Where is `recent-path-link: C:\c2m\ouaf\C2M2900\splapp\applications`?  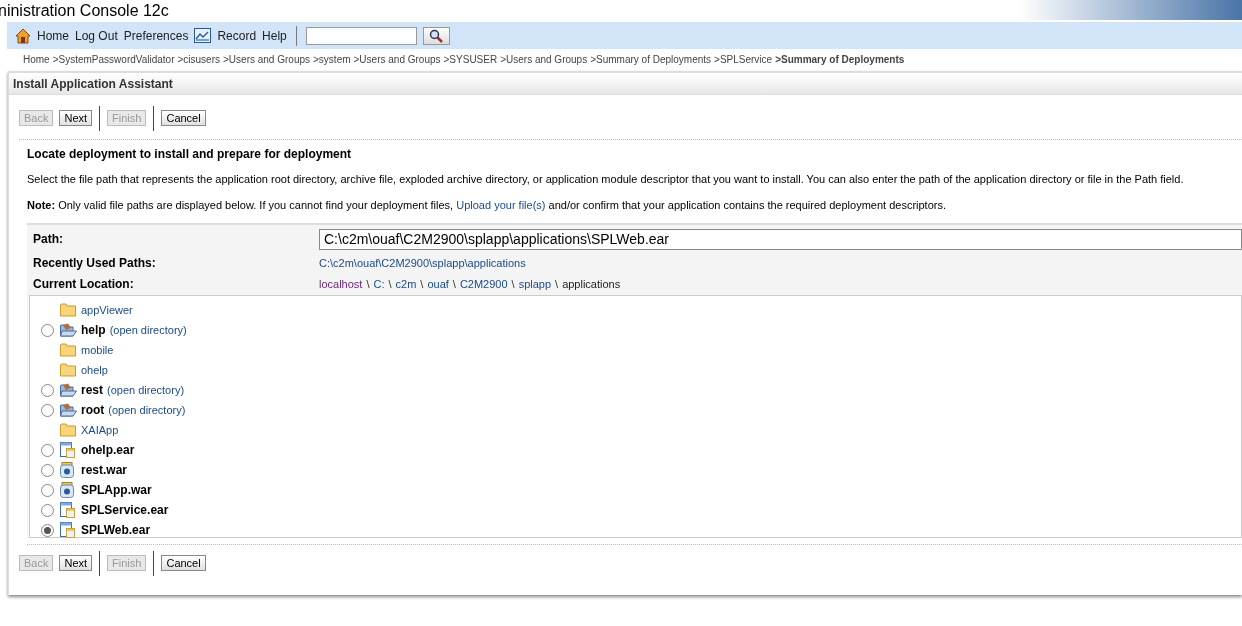 recent-path-link: C:\c2m\ouaf\C2M2900\splapp\applications is located at coordinates (422, 263).